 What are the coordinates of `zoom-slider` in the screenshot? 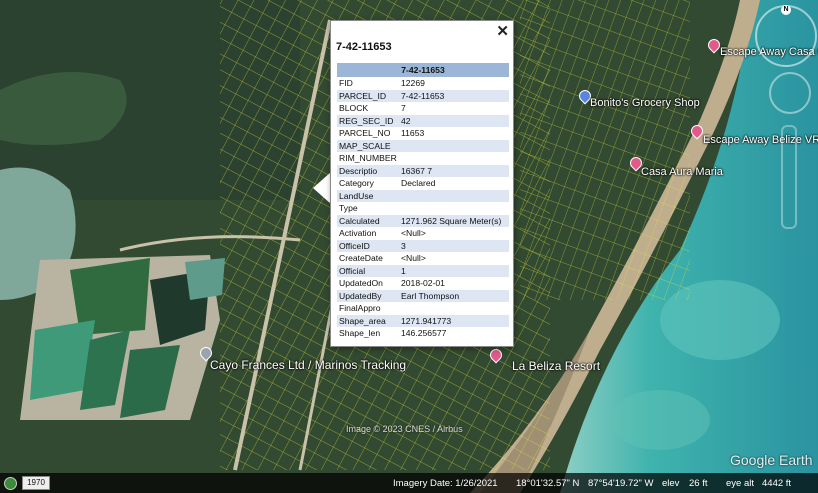 It's located at (789, 177).